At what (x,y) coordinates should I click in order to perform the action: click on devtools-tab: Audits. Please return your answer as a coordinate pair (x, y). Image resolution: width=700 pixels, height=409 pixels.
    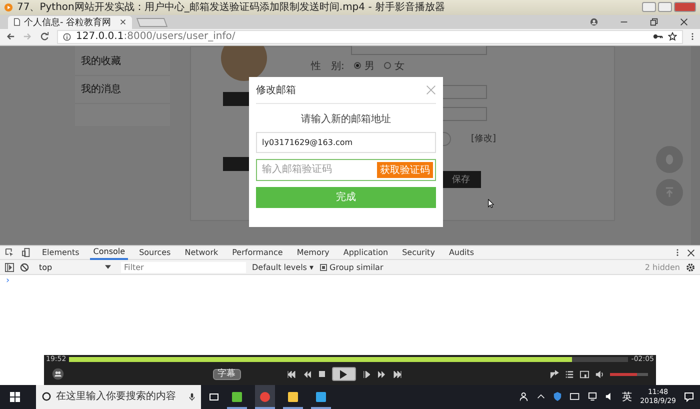
    Looking at the image, I should click on (462, 252).